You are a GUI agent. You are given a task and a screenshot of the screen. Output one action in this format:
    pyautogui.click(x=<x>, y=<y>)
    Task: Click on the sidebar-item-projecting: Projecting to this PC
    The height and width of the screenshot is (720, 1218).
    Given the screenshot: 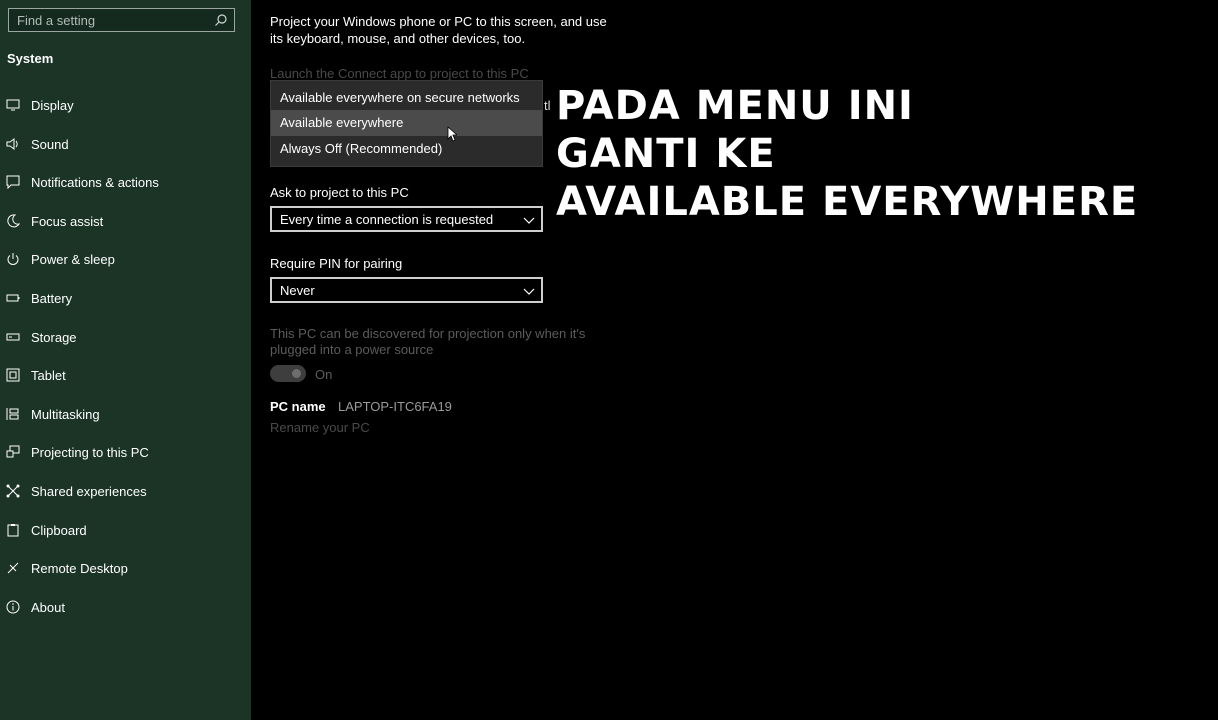 What is the action you would take?
    pyautogui.click(x=125, y=452)
    